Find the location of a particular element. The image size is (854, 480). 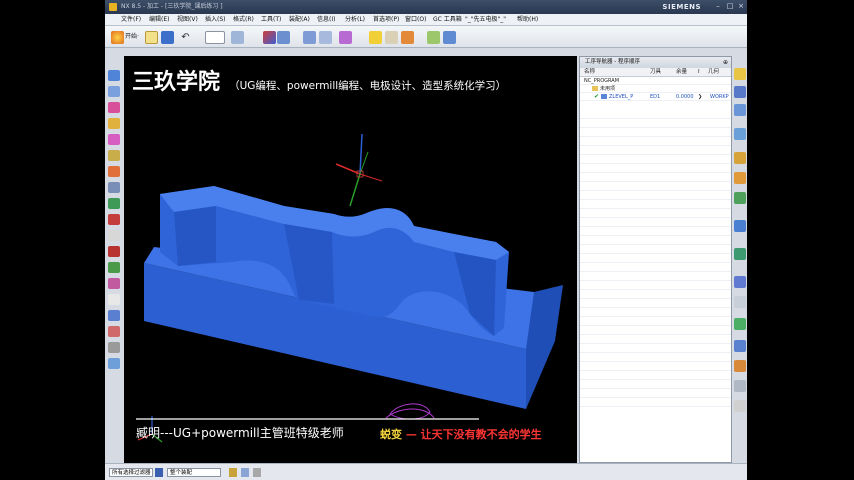

slogan-keyword: 蜕变 is located at coordinates (391, 434).